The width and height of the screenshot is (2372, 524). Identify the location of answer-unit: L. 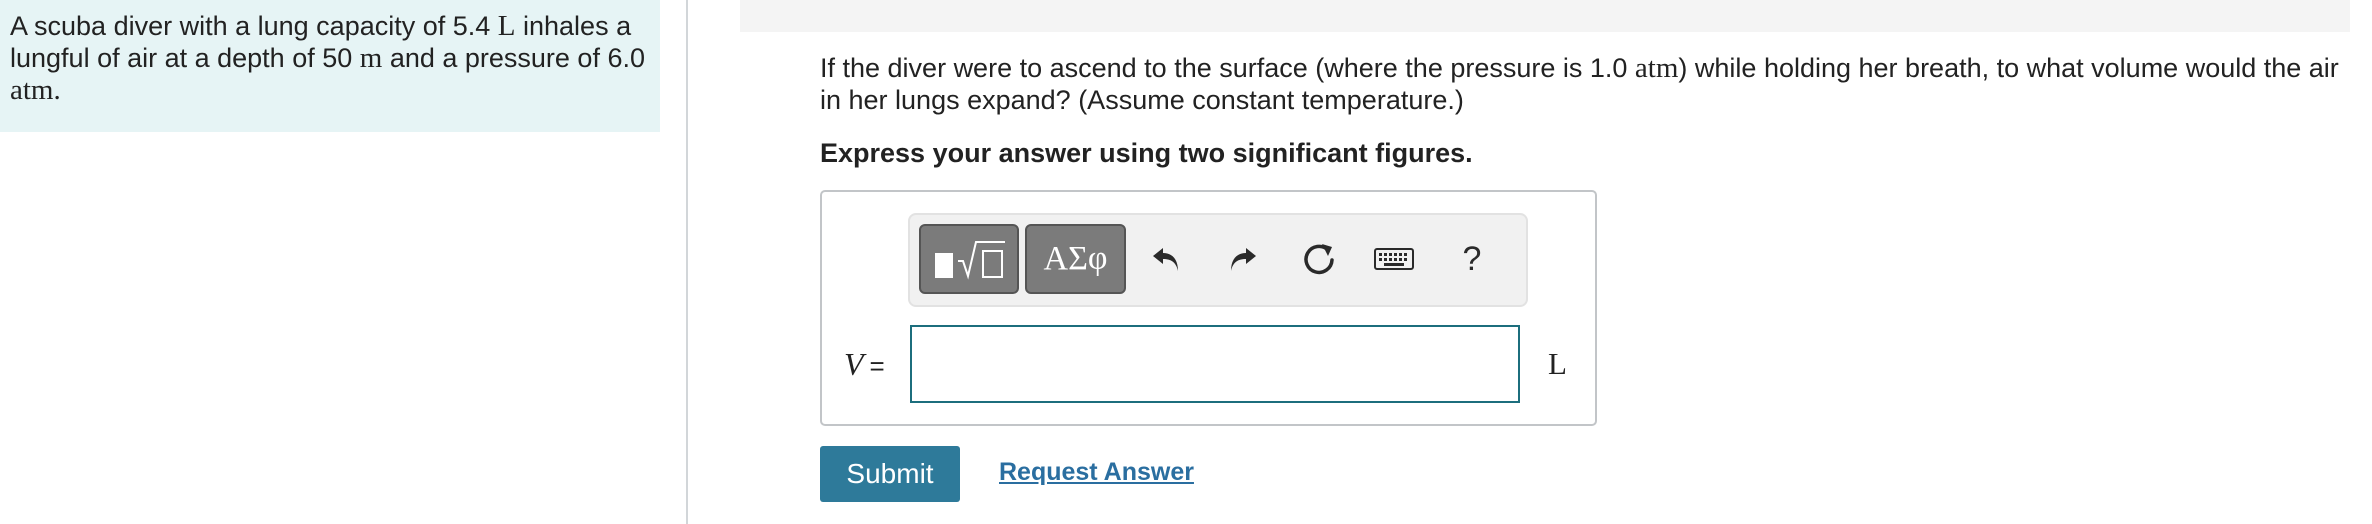
(1557, 363).